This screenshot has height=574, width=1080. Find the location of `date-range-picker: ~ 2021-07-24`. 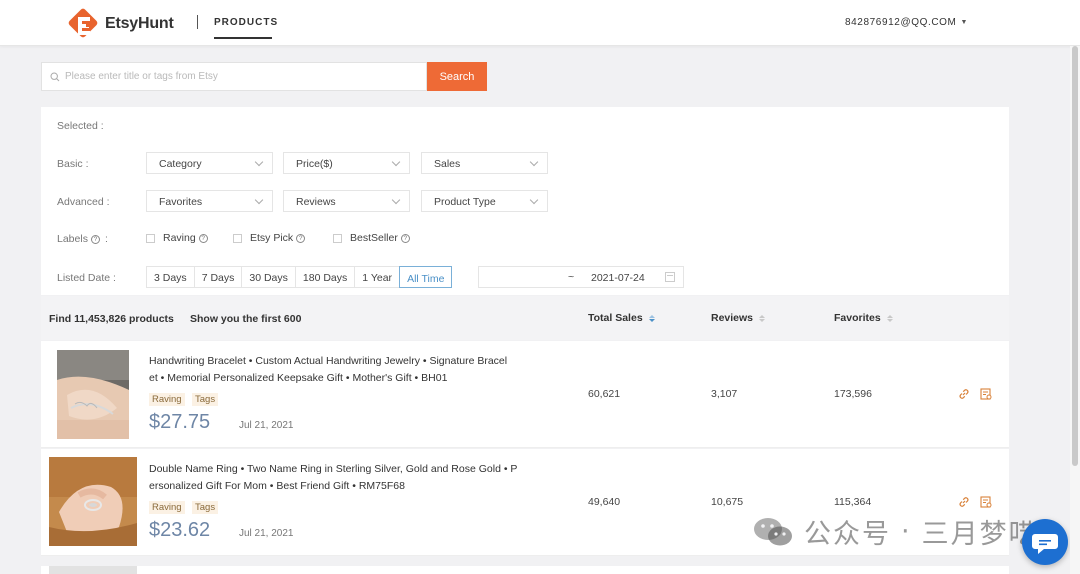

date-range-picker: ~ 2021-07-24 is located at coordinates (581, 277).